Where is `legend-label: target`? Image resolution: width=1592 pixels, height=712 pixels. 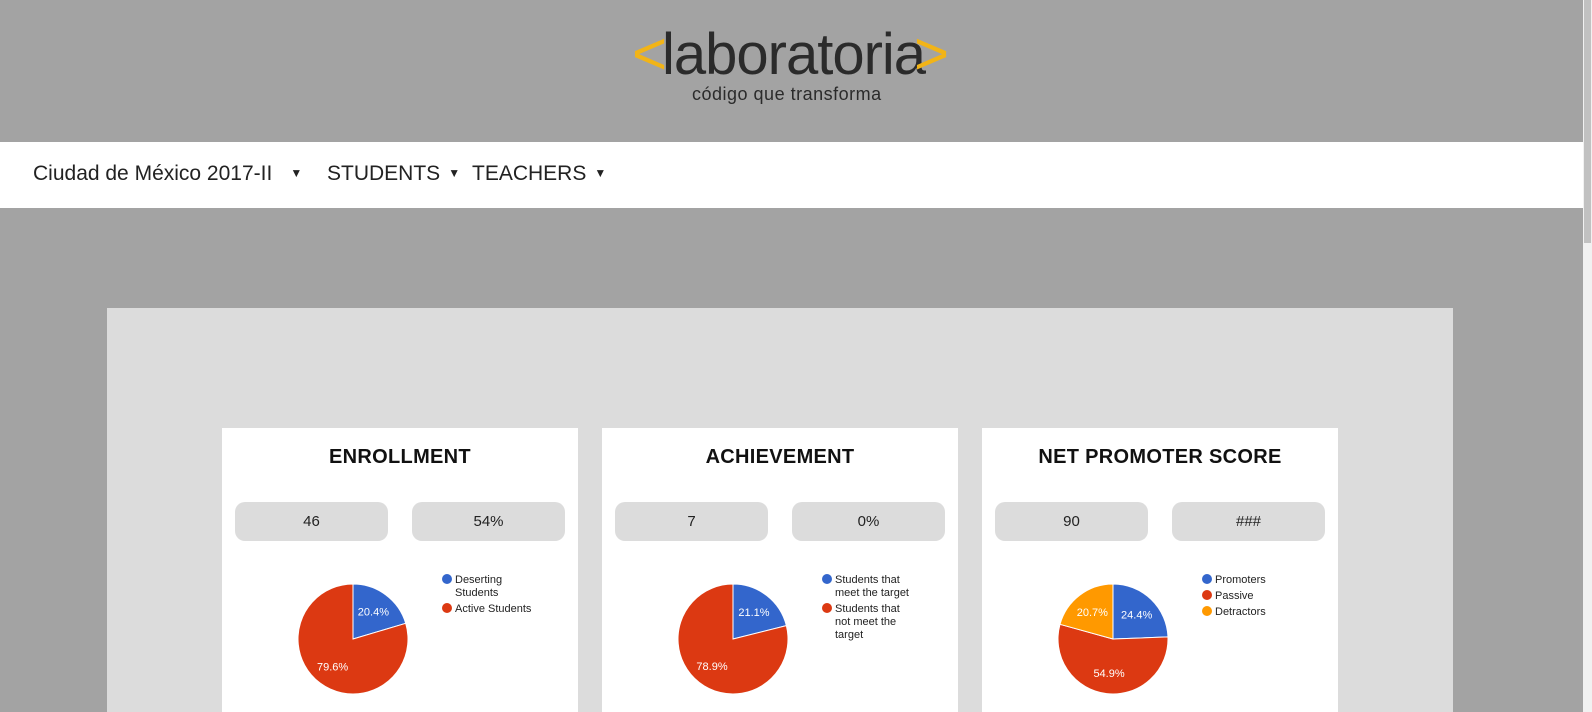 legend-label: target is located at coordinates (849, 635).